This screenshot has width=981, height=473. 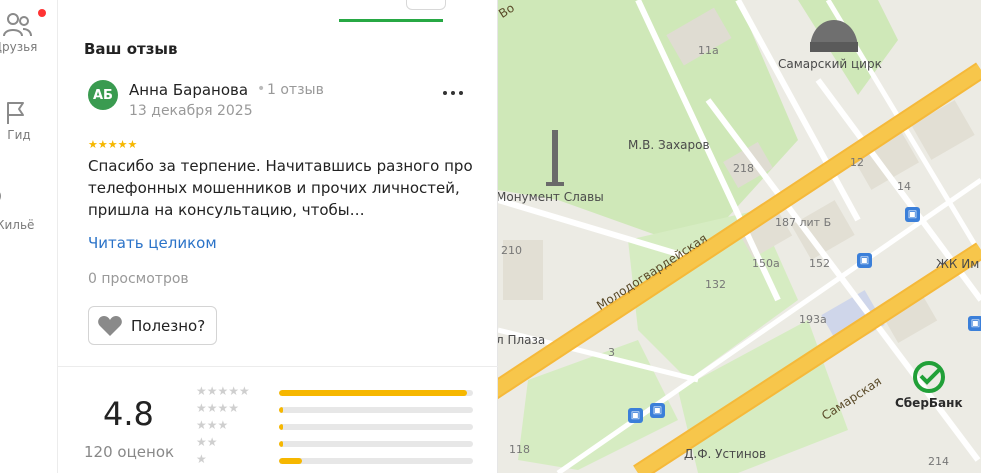 What do you see at coordinates (201, 459) in the screenshot?
I see `distribution-stars: ★` at bounding box center [201, 459].